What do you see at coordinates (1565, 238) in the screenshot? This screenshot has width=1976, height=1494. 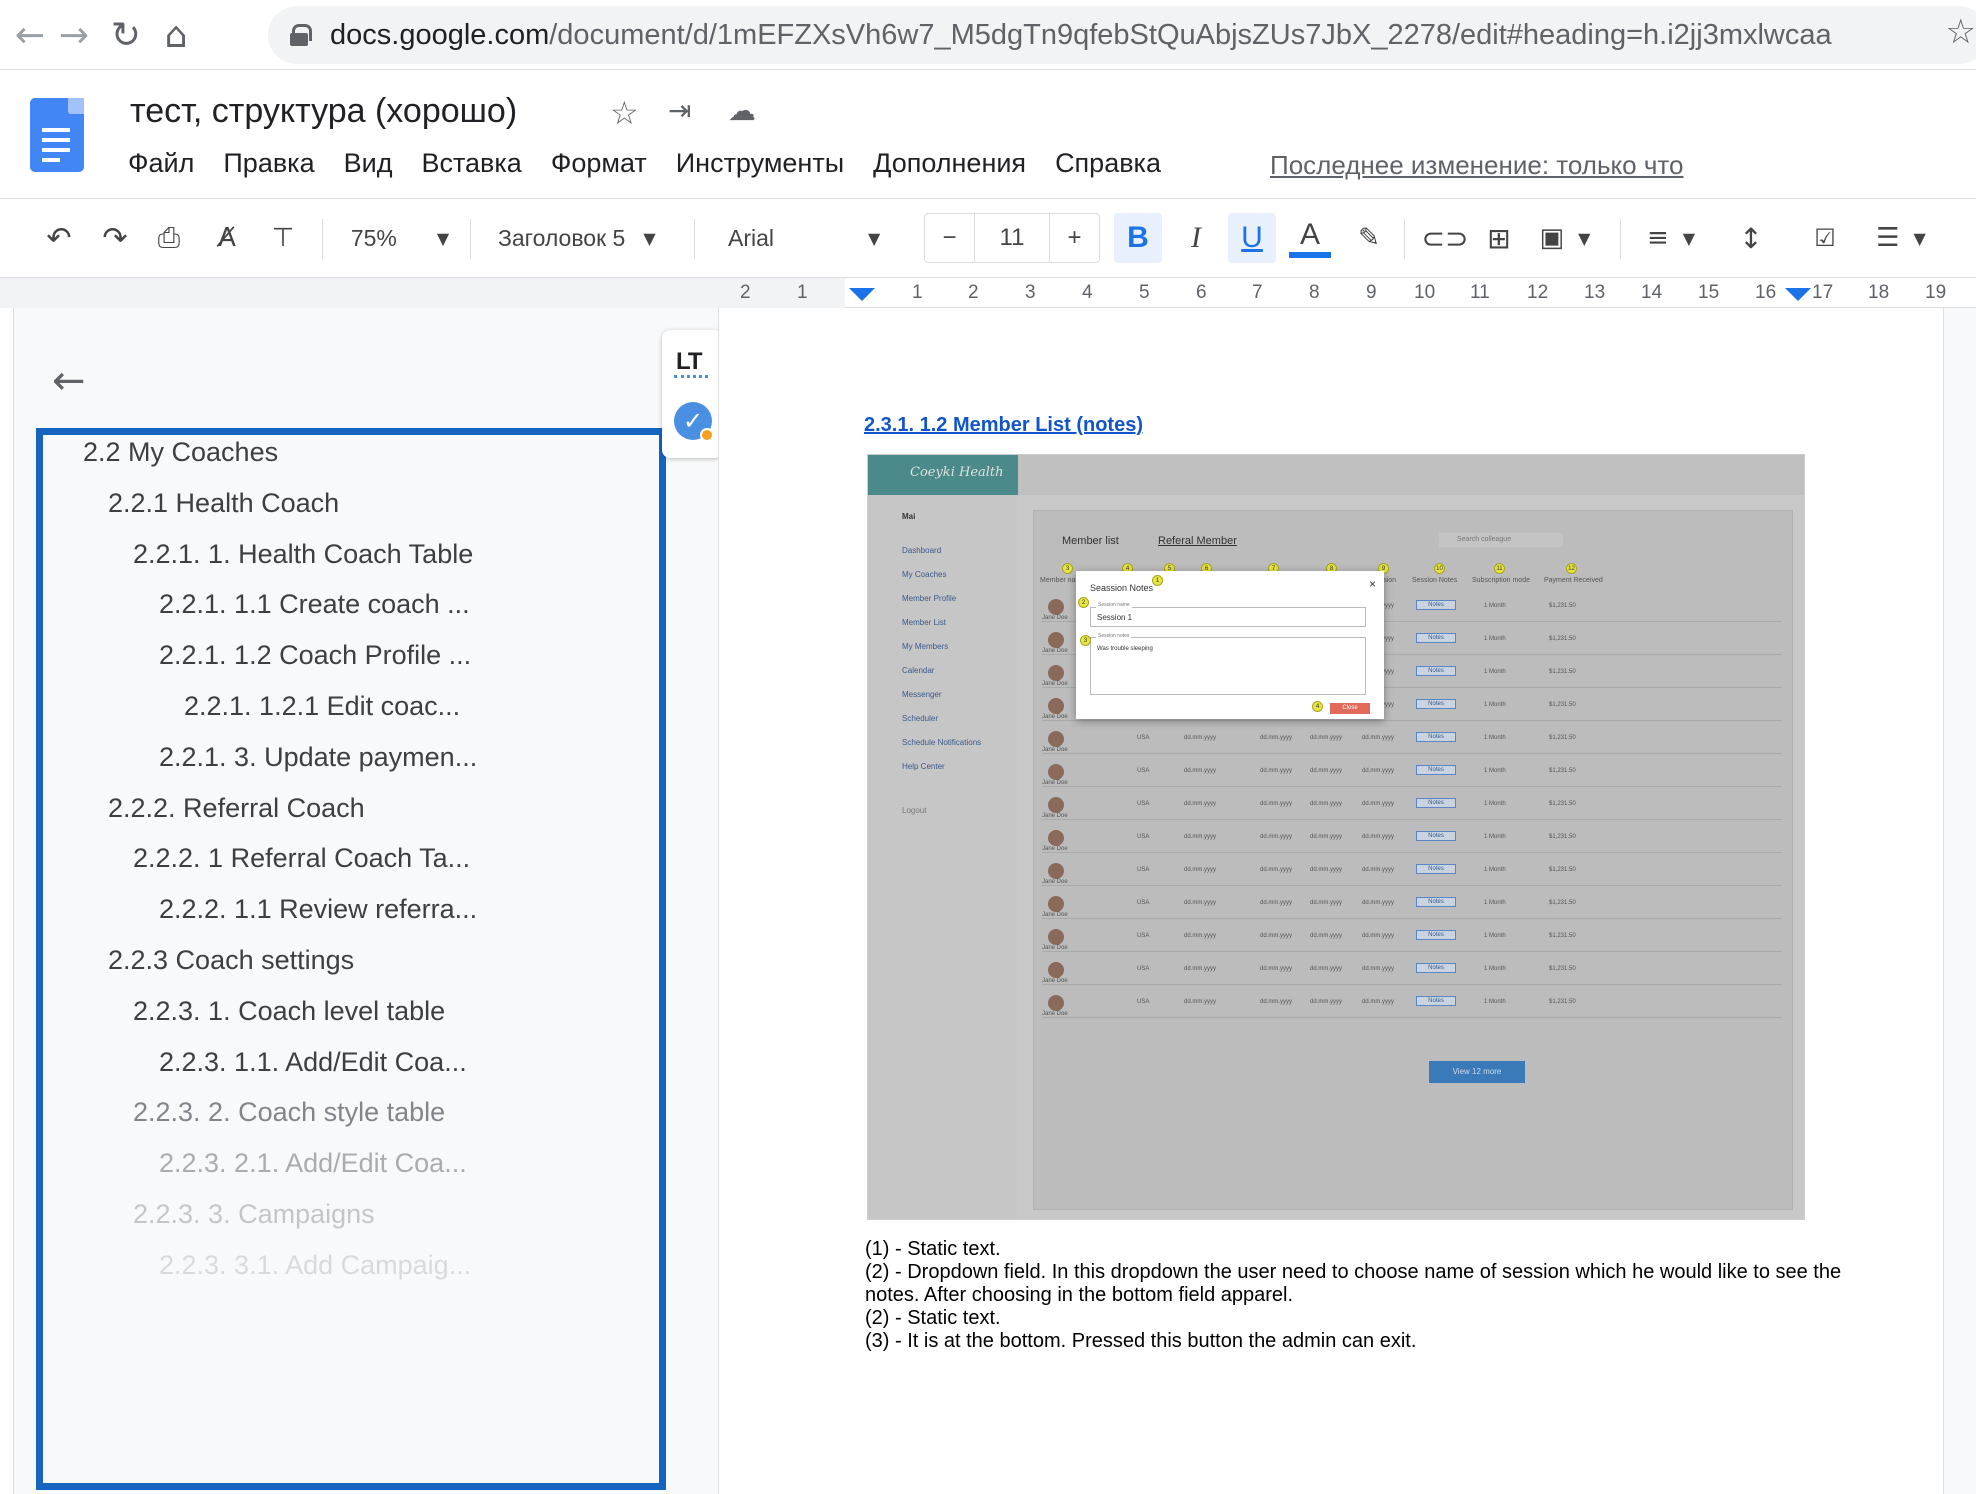 I see `image-icon: ▣ ▼` at bounding box center [1565, 238].